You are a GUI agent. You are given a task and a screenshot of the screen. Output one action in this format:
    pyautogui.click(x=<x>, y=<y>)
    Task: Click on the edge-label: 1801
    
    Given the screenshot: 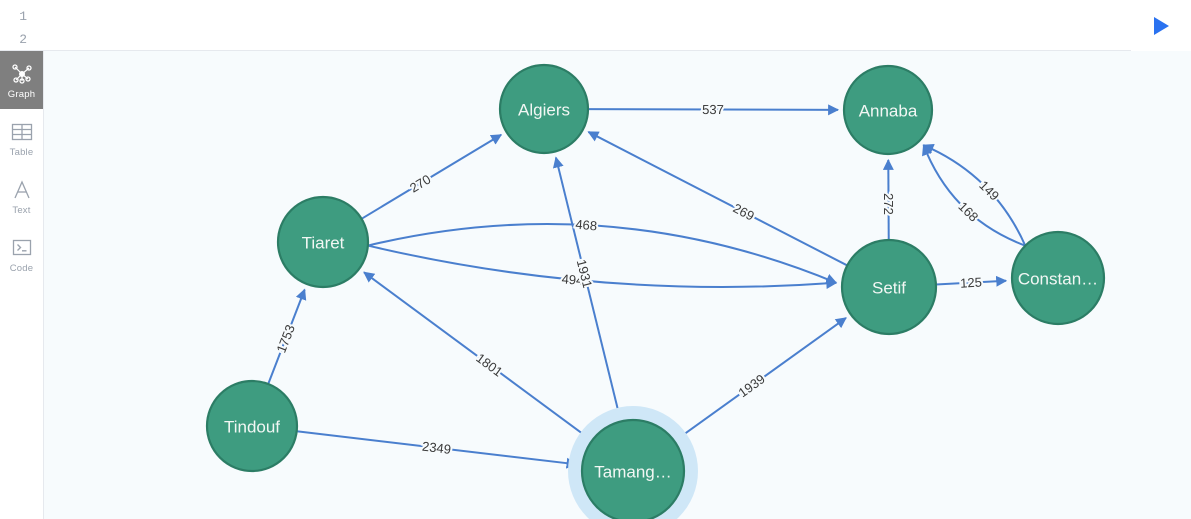 What is the action you would take?
    pyautogui.click(x=489, y=364)
    